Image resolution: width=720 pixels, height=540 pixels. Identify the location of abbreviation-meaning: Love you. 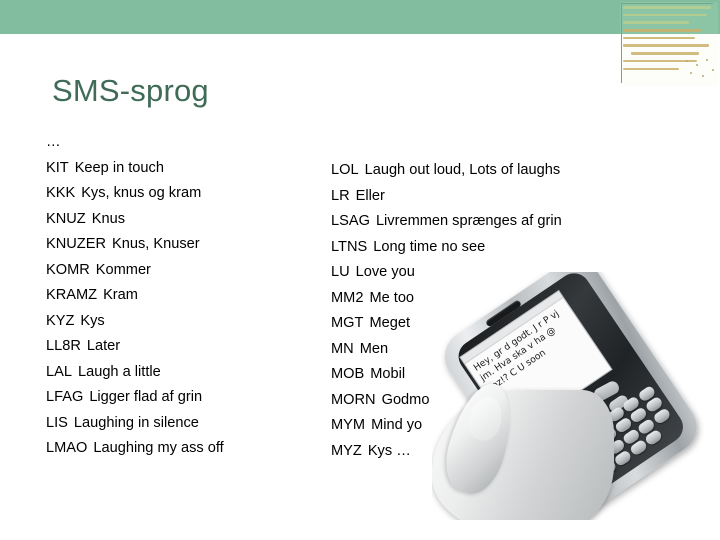
(385, 272).